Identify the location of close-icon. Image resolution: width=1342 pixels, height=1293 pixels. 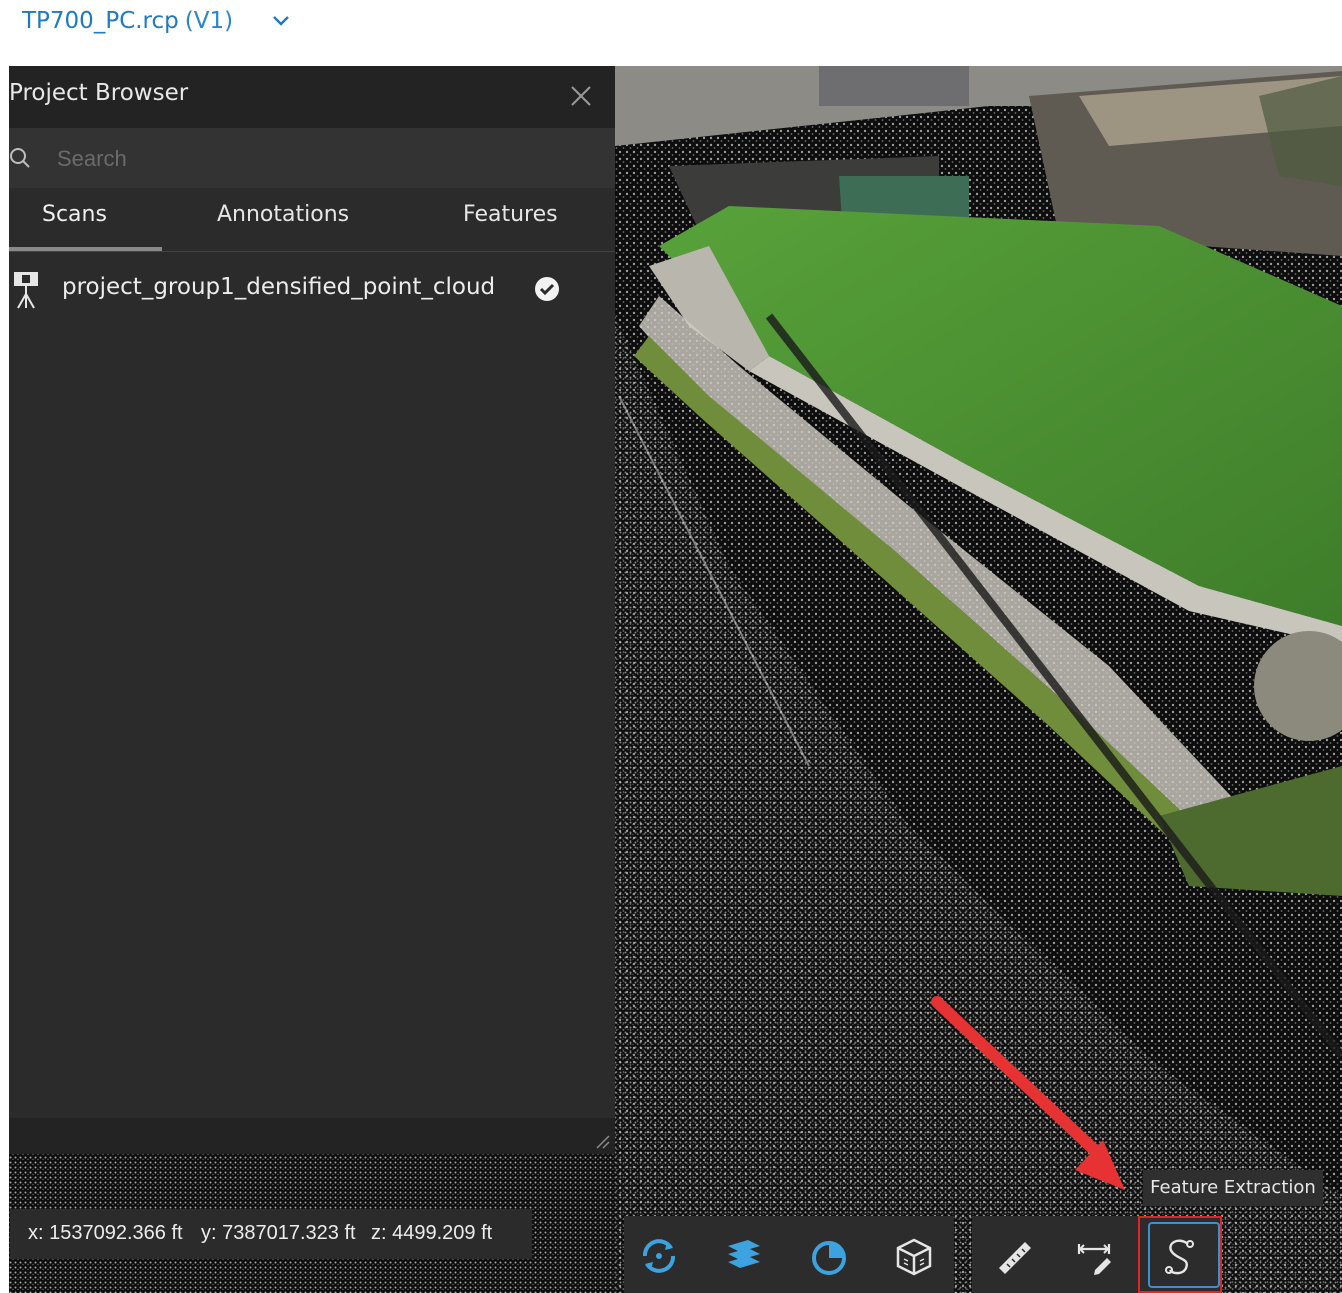
(581, 96).